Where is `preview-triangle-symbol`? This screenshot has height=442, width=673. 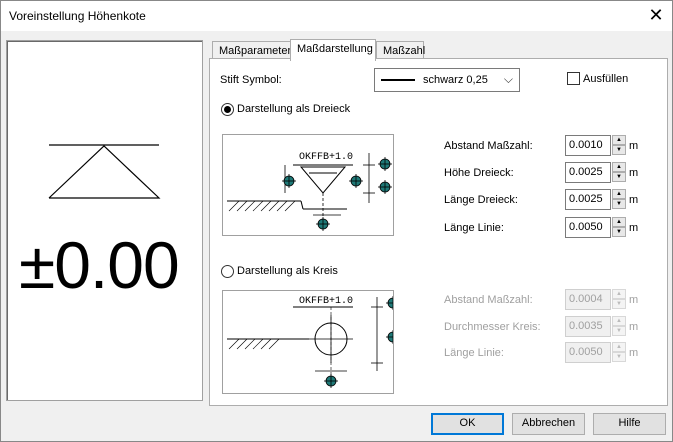 preview-triangle-symbol is located at coordinates (104, 171).